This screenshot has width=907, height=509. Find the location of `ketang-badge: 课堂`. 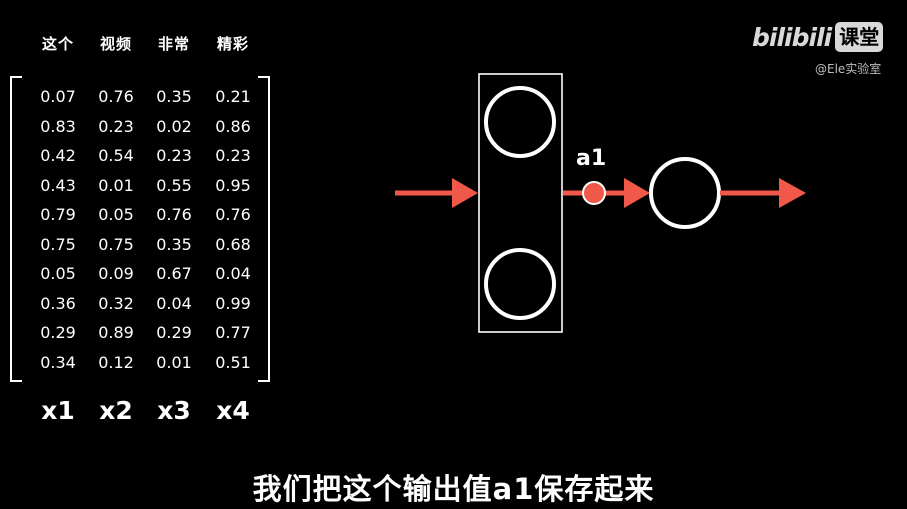

ketang-badge: 课堂 is located at coordinates (859, 37).